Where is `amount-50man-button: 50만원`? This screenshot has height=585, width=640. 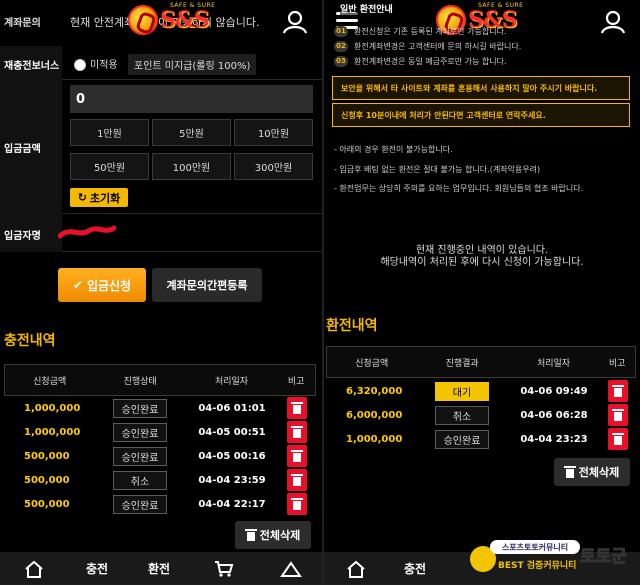 amount-50man-button: 50만원 is located at coordinates (109, 166).